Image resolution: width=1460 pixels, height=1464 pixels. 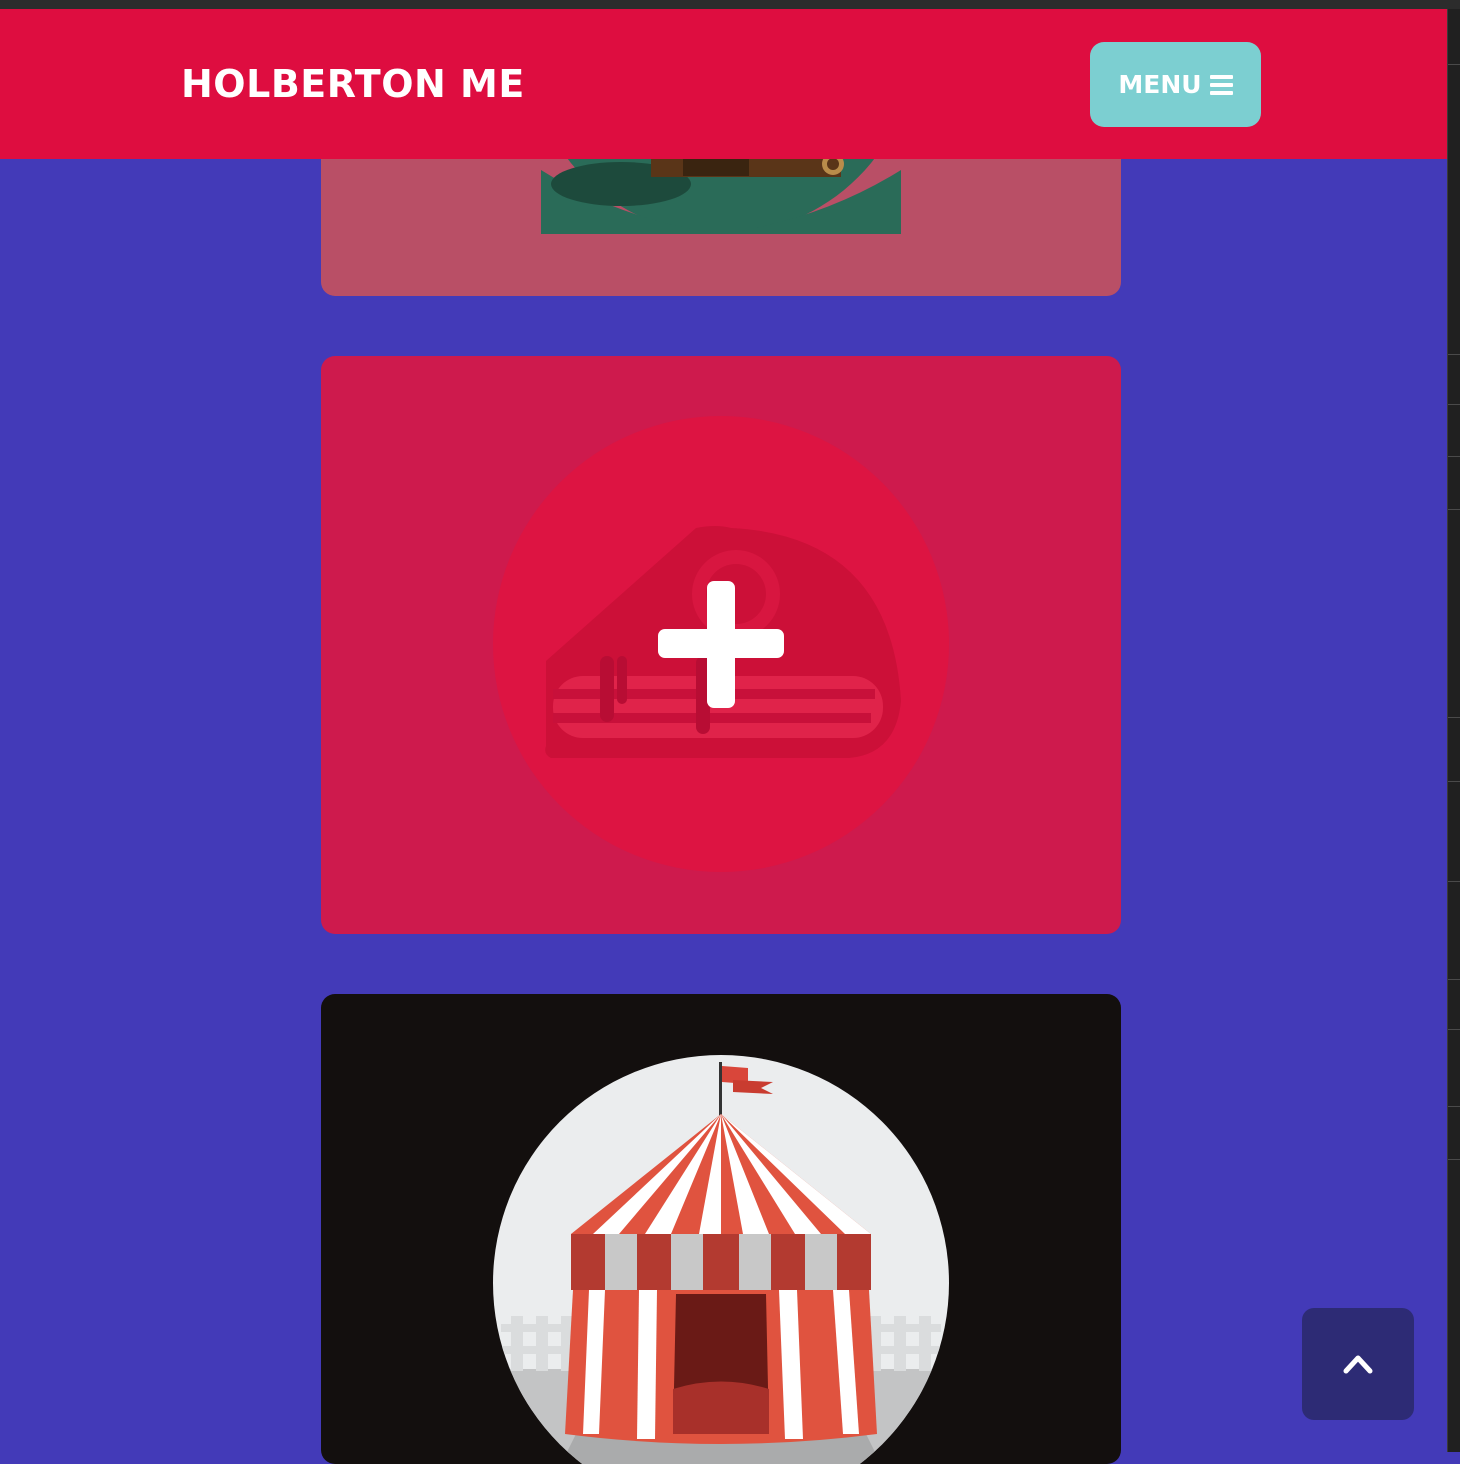 I want to click on window-top-strip, so click(x=730, y=4).